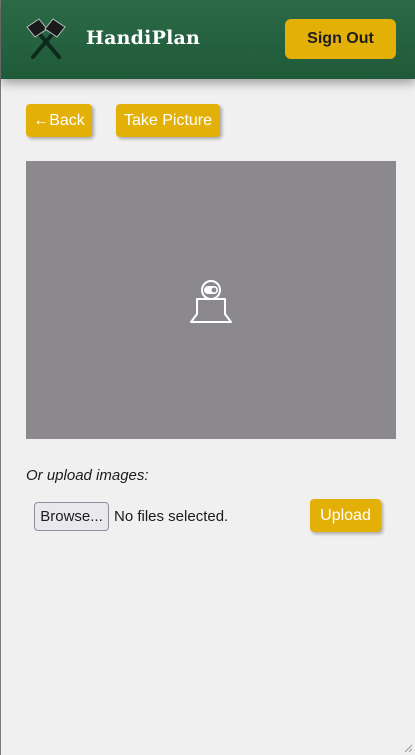 This screenshot has height=755, width=415. I want to click on app-title: HandiPlan, so click(143, 38).